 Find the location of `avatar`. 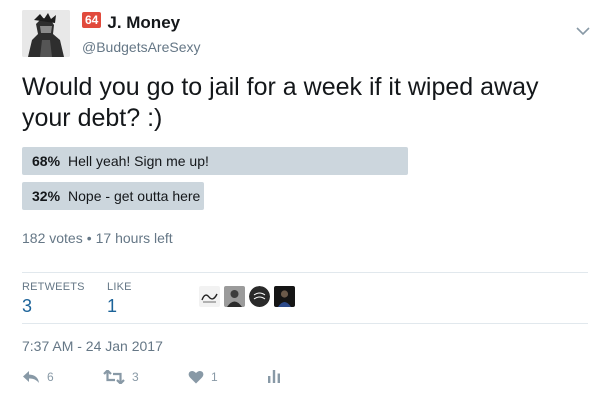

avatar is located at coordinates (46, 33).